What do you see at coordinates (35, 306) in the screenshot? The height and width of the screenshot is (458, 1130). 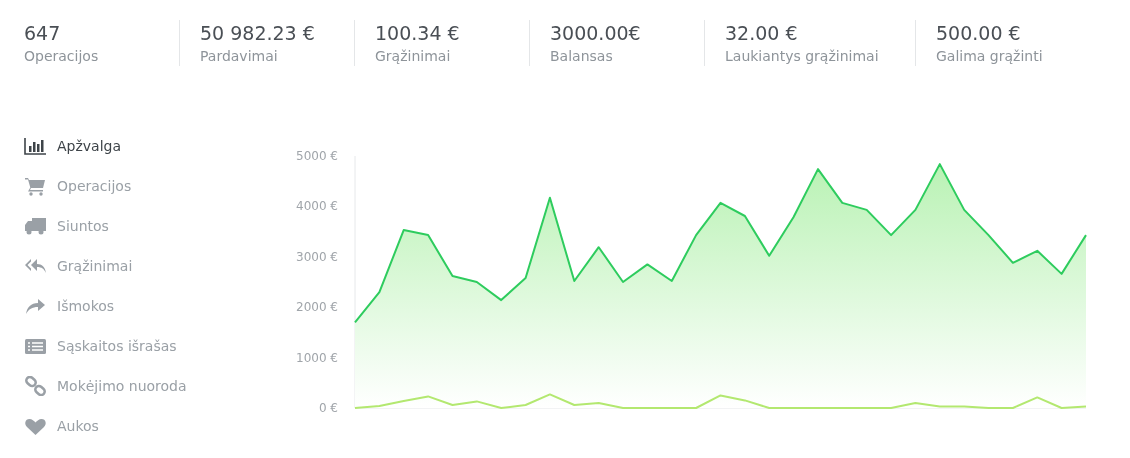 I see `share-arrow-icon` at bounding box center [35, 306].